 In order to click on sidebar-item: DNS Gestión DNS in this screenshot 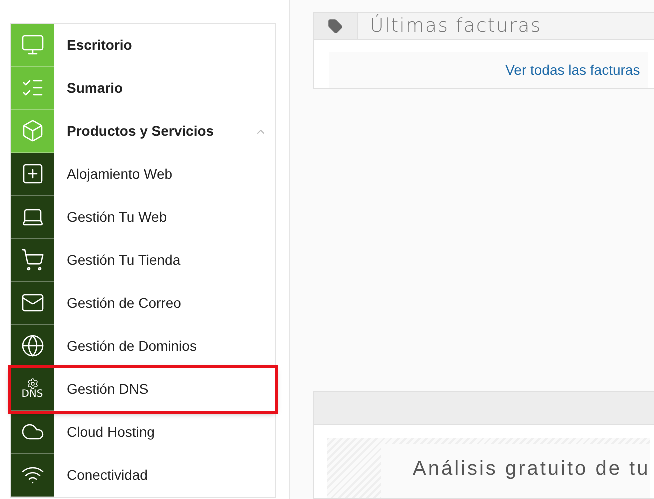, I will do `click(143, 389)`.